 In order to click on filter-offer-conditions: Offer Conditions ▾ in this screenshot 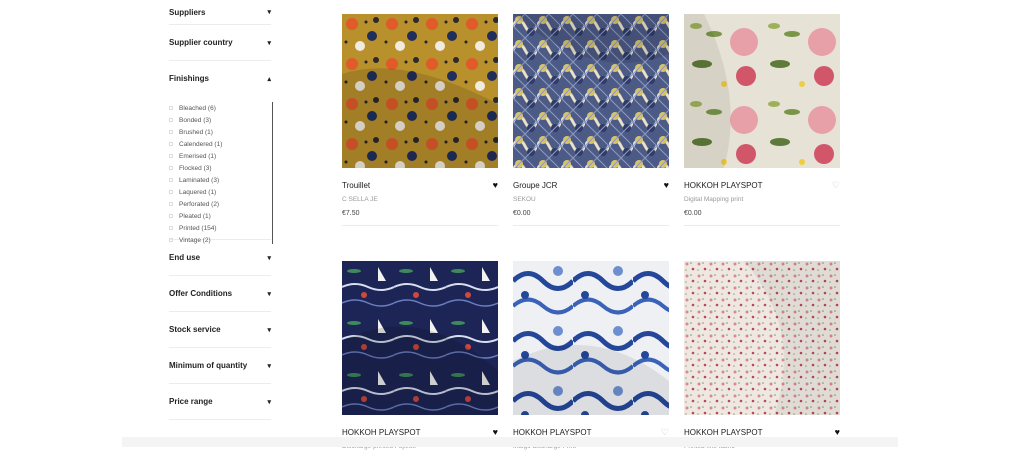, I will do `click(220, 294)`.